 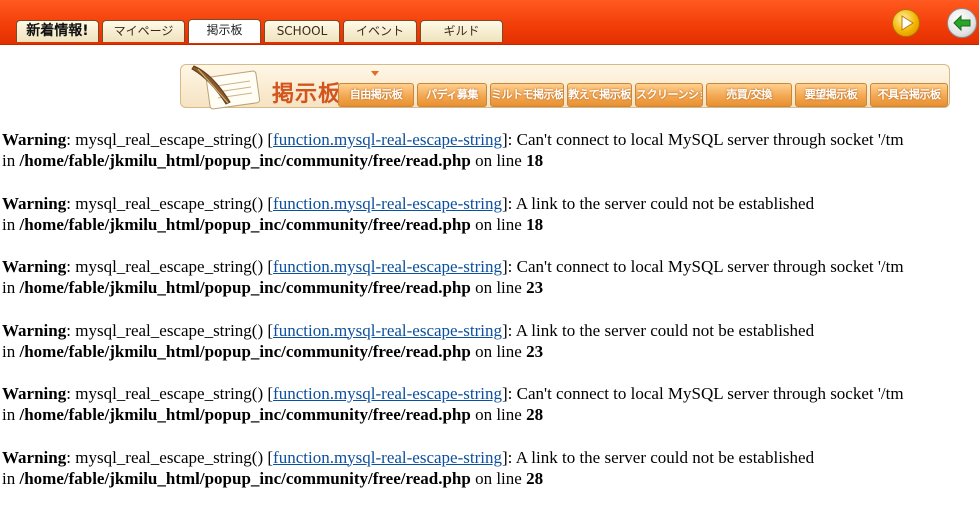 What do you see at coordinates (228, 87) in the screenshot?
I see `quill-scroll-icon` at bounding box center [228, 87].